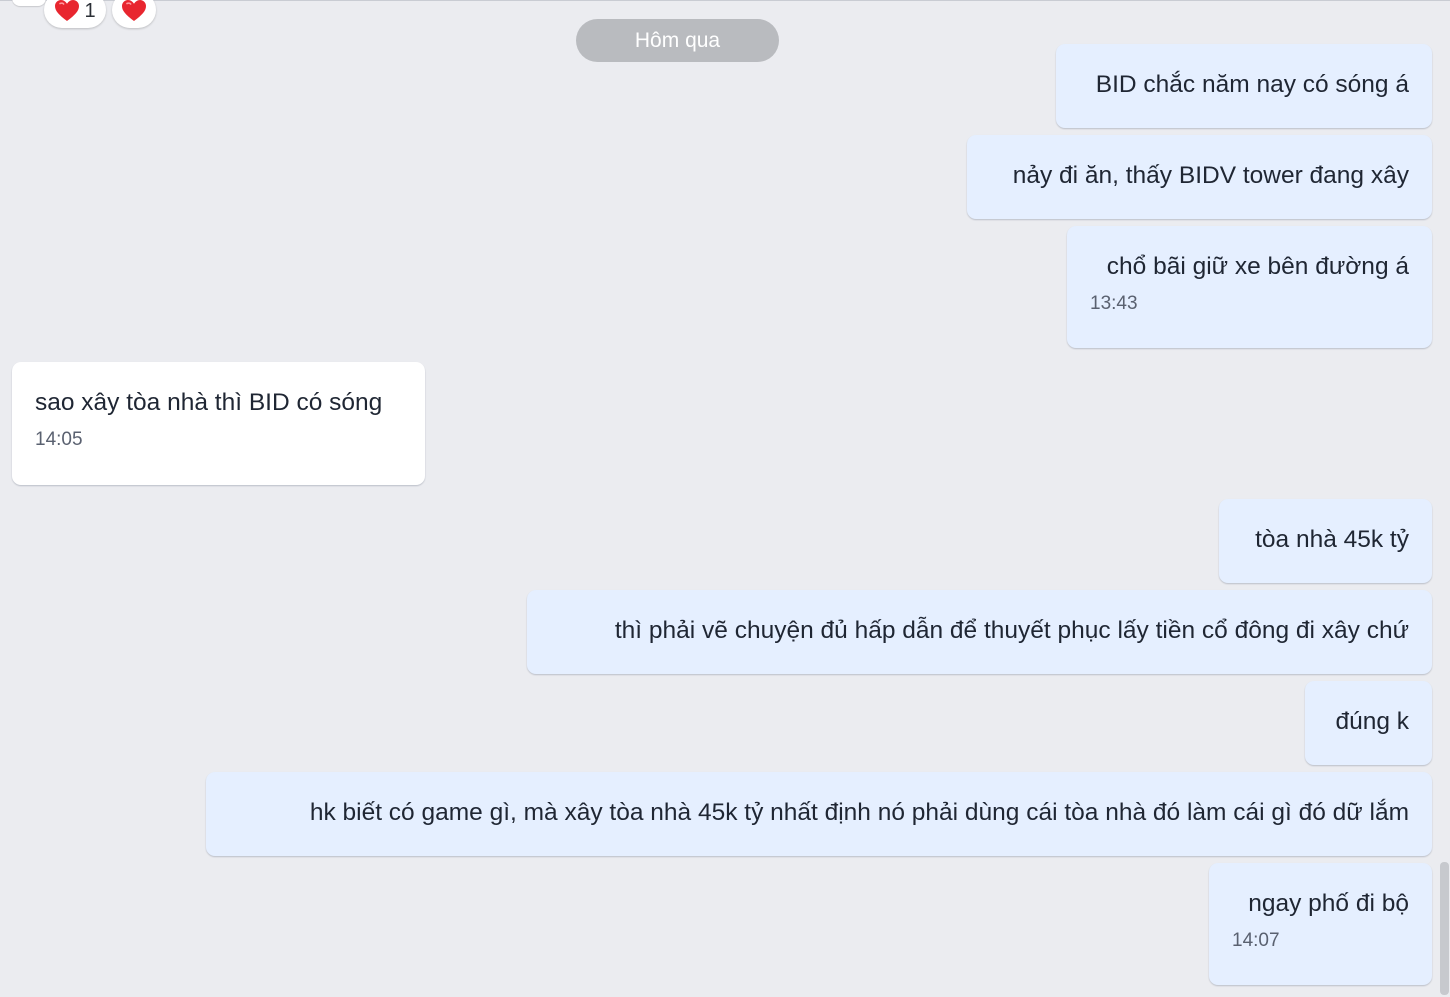  Describe the element at coordinates (29, 3) in the screenshot. I see `reaction-stub` at that location.